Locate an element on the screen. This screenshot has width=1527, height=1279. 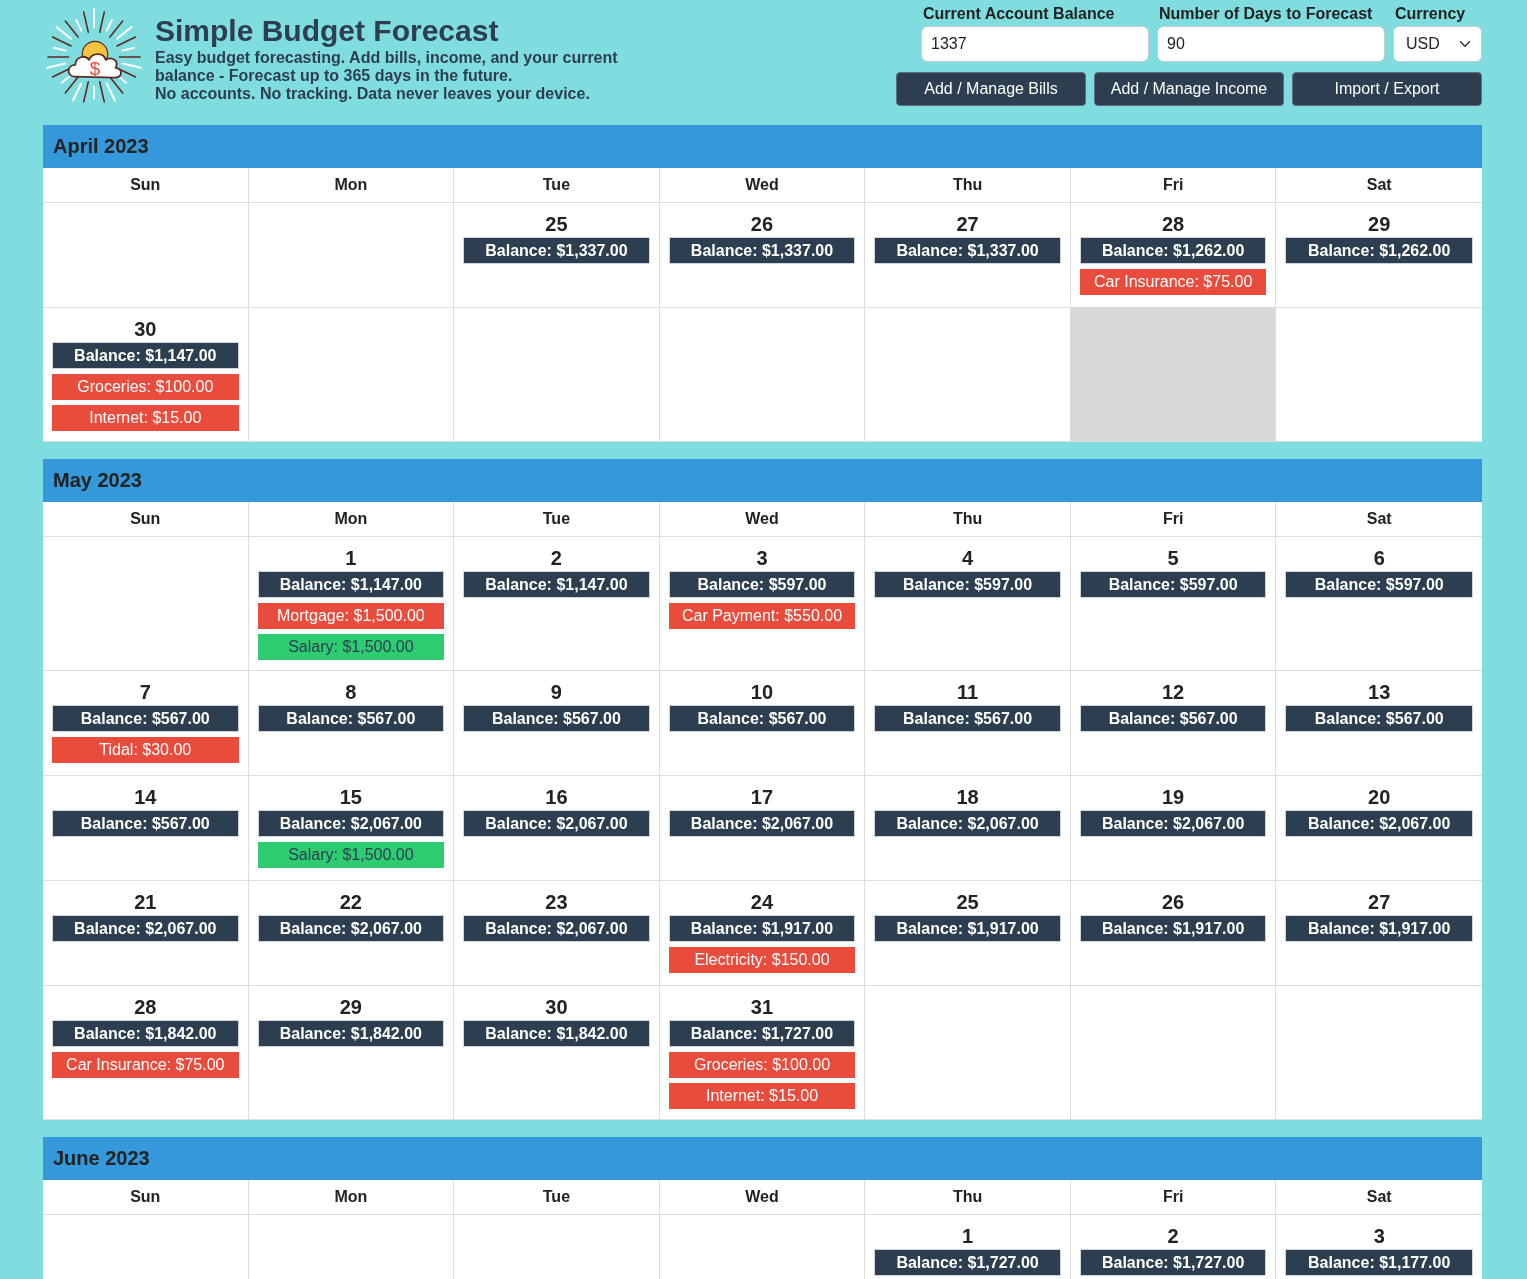
app-title: Simple Budget Forecast is located at coordinates (327, 31).